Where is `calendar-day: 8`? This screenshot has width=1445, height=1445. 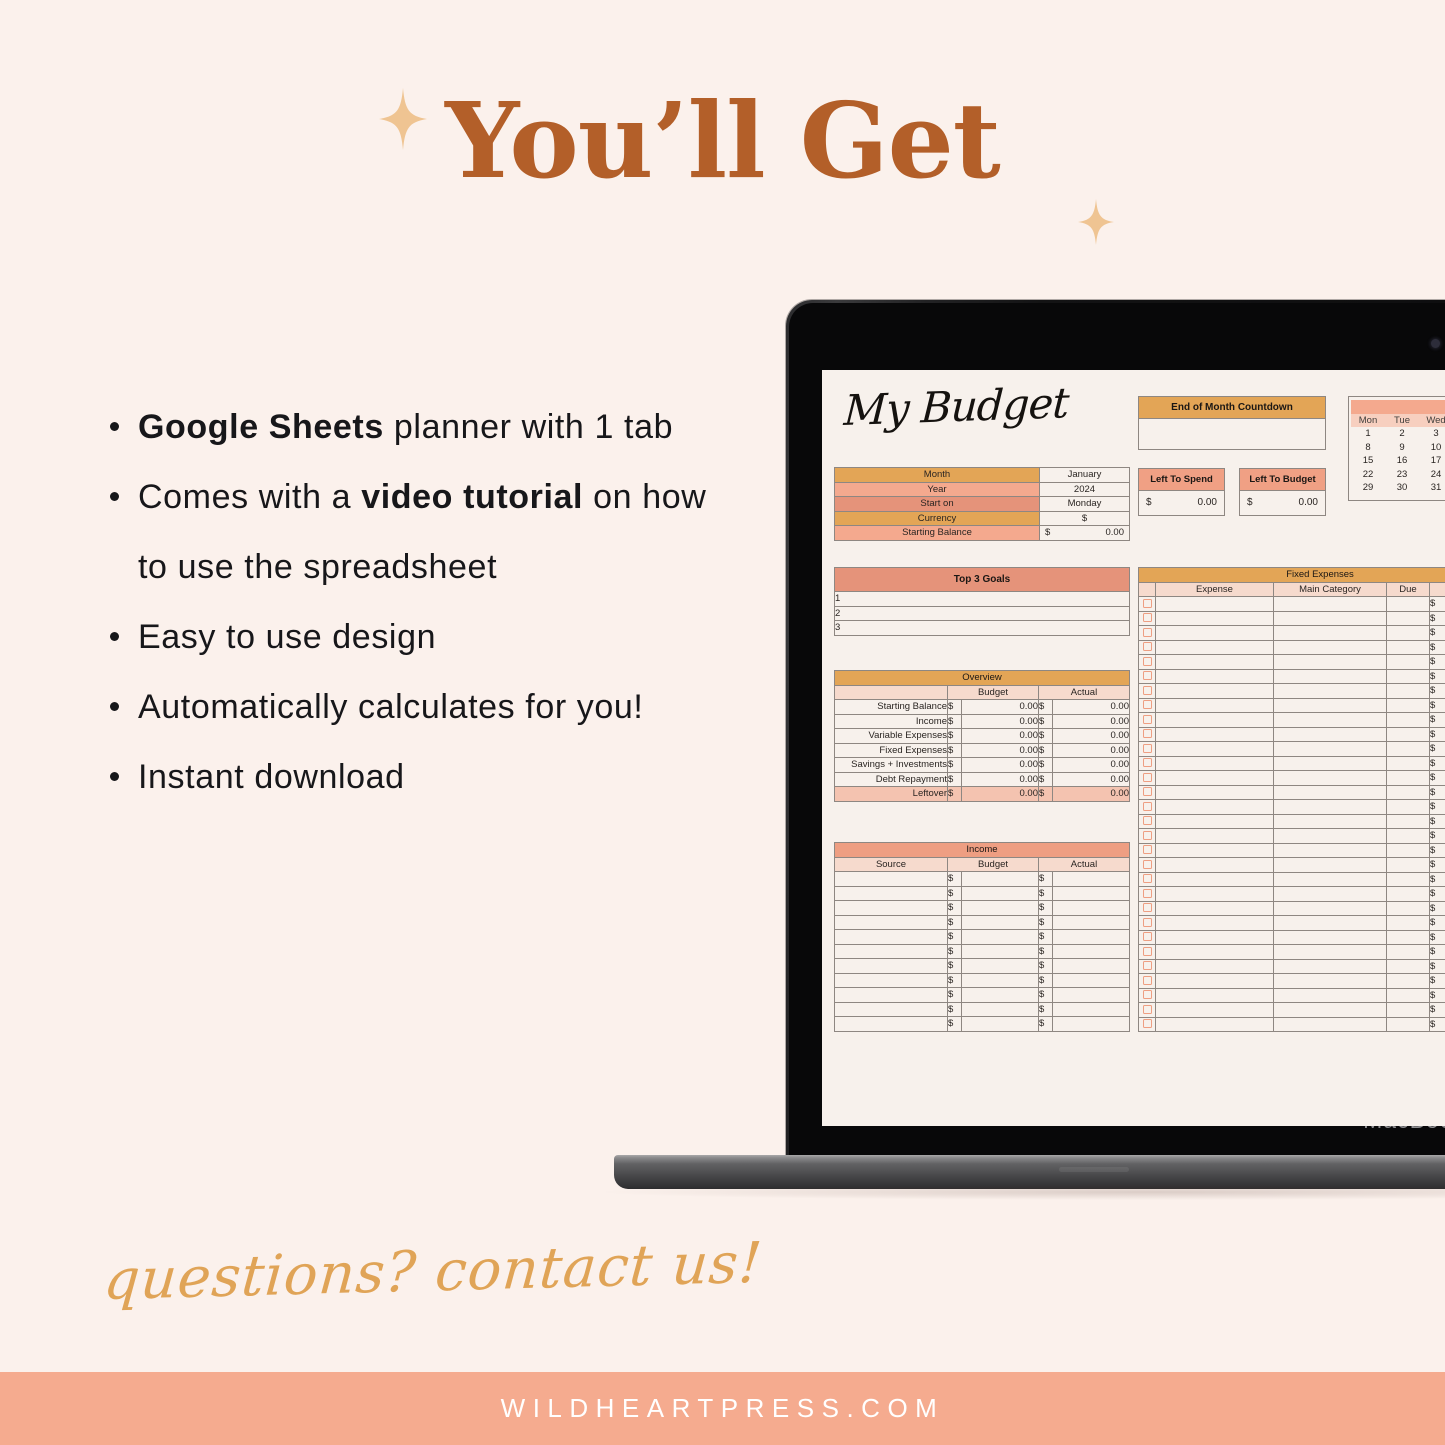
calendar-day: 8 is located at coordinates (1368, 447).